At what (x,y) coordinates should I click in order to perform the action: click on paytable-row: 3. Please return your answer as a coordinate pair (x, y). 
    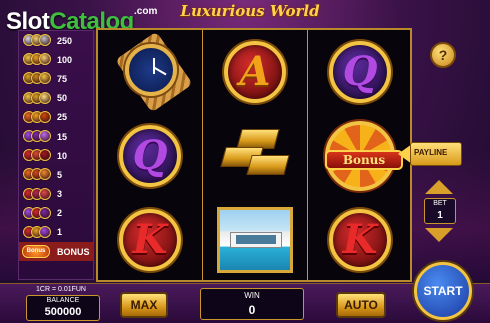
    Looking at the image, I should click on (56, 194).